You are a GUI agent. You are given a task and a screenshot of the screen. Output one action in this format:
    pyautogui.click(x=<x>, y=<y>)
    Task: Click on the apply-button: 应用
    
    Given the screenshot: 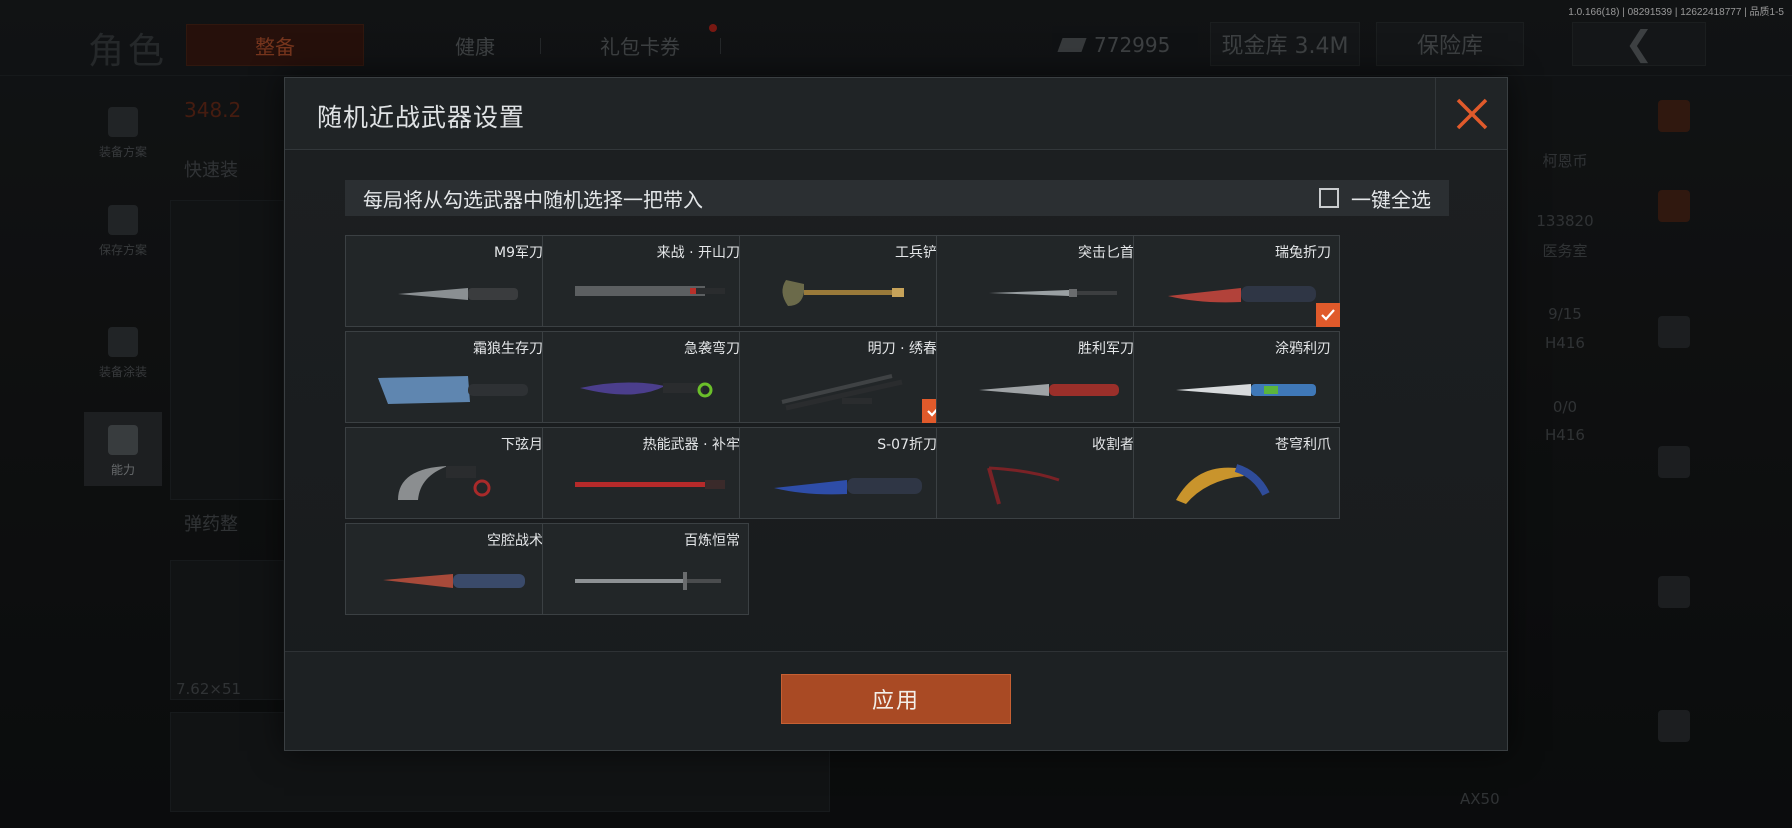 What is the action you would take?
    pyautogui.click(x=896, y=699)
    